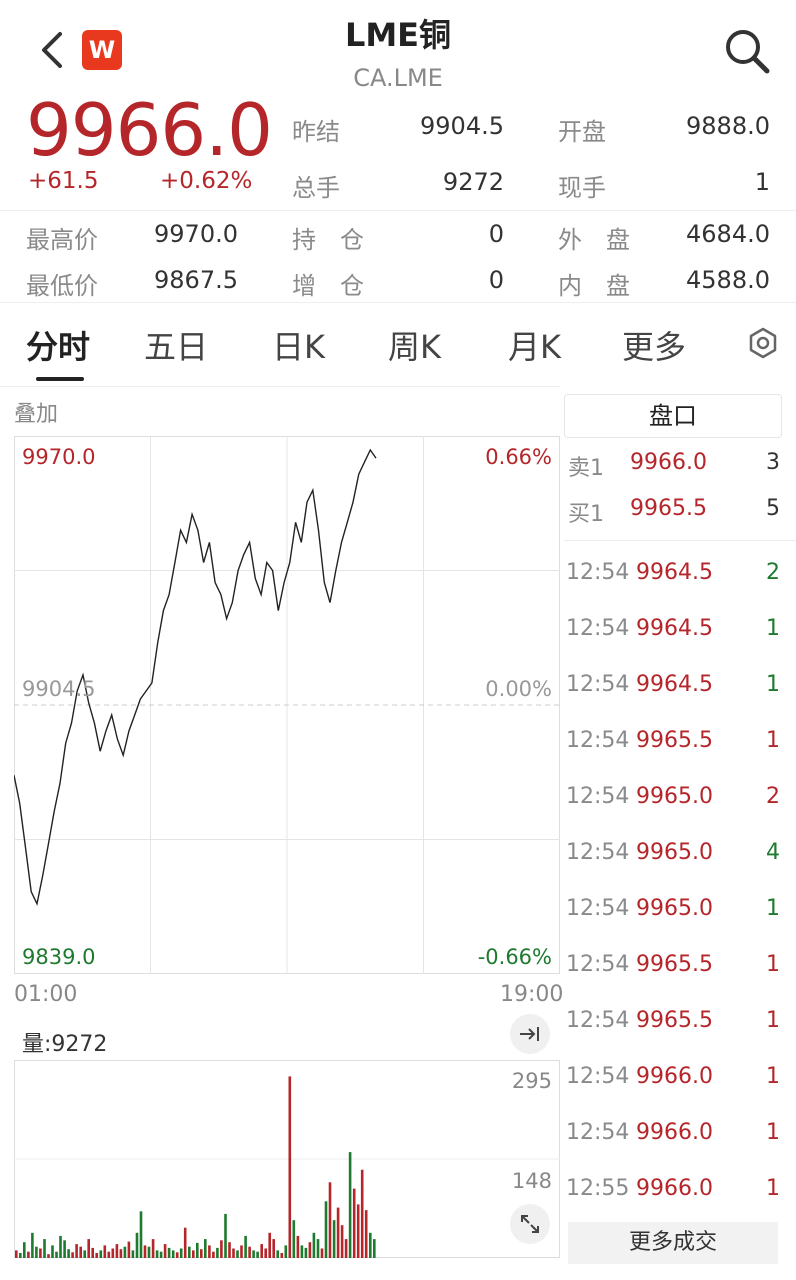  Describe the element at coordinates (287, 1159) in the screenshot. I see `volume-chart: 295 148` at that location.